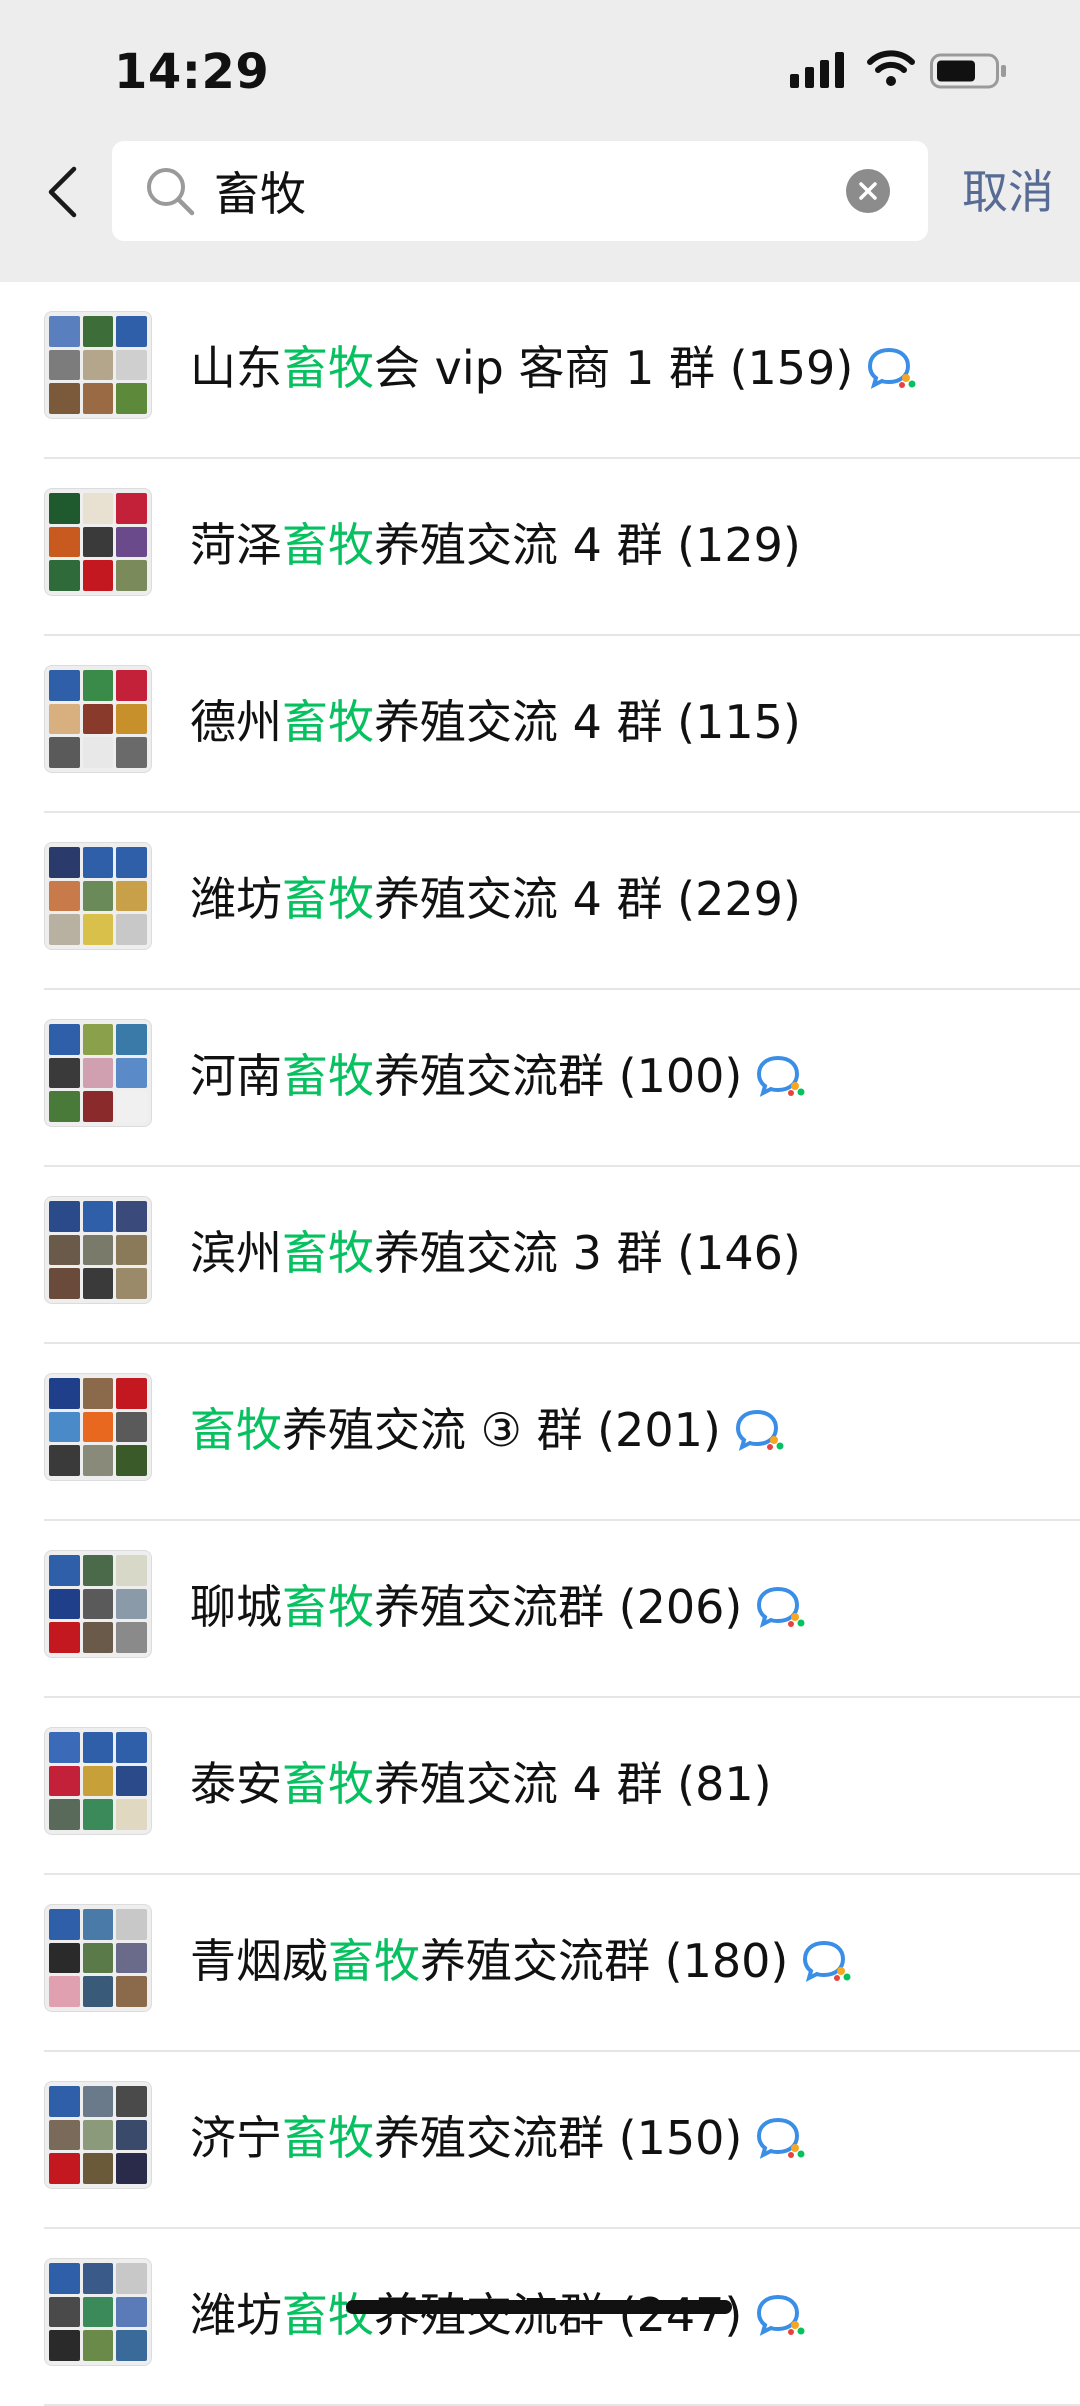 This screenshot has height=2406, width=1080. What do you see at coordinates (587, 545) in the screenshot?
I see `group-name-suffix: 养殖交流 4 群 (129)` at bounding box center [587, 545].